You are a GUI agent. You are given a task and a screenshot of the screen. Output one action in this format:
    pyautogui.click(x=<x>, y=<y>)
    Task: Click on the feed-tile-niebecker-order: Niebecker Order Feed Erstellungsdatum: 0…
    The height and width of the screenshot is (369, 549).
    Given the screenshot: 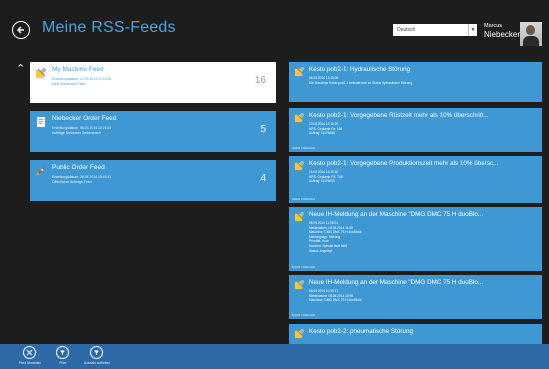 What is the action you would take?
    pyautogui.click(x=153, y=131)
    